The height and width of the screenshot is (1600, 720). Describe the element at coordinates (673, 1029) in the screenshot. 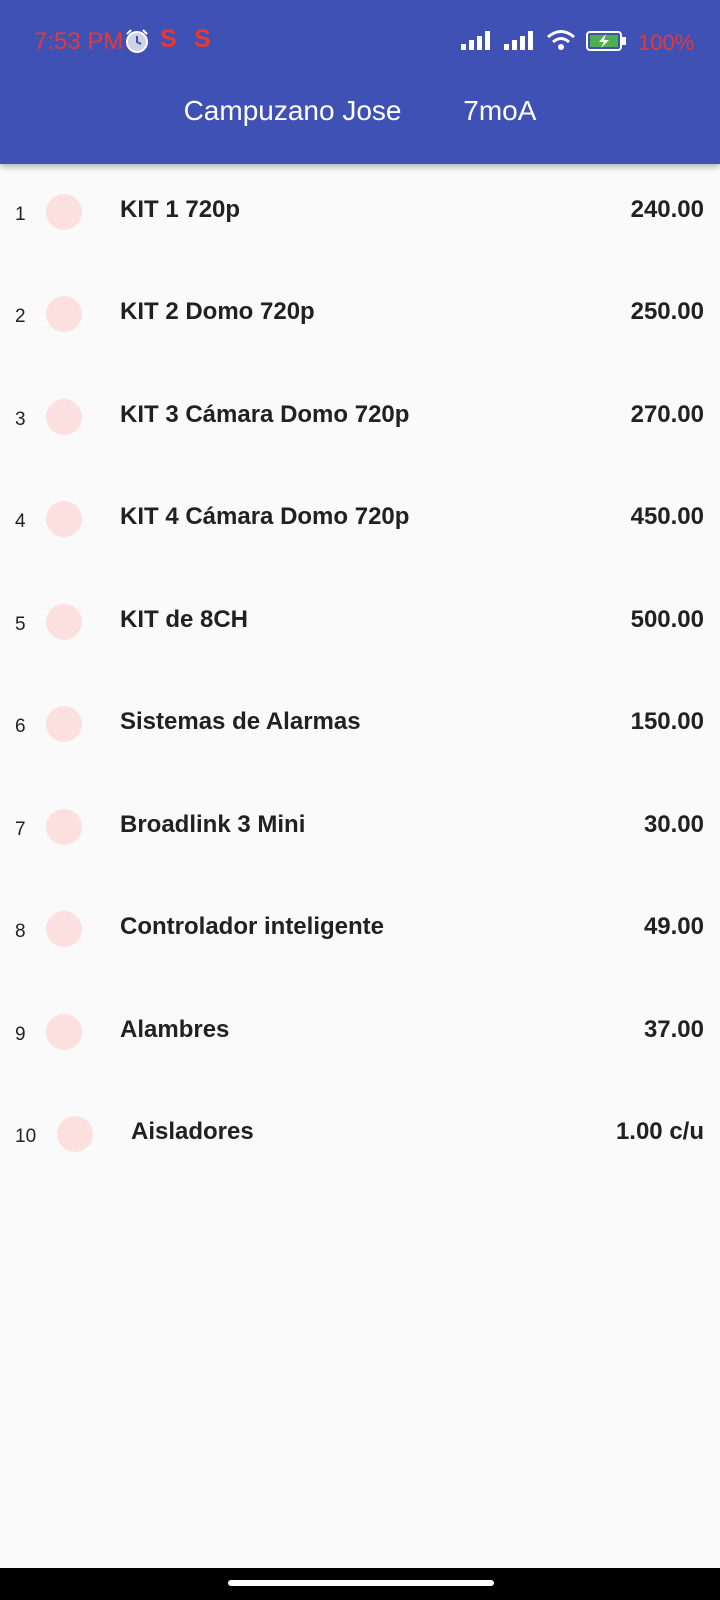

I see `item-price: 37.00` at that location.